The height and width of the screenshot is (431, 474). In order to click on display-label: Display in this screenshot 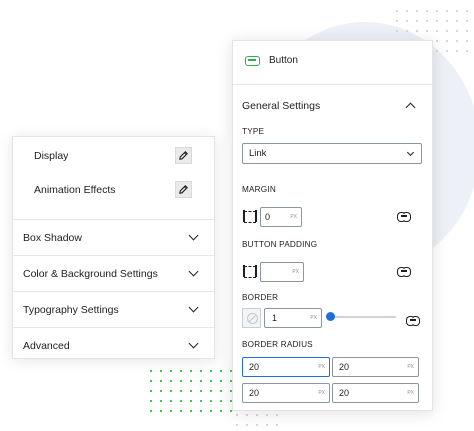, I will do `click(51, 156)`.